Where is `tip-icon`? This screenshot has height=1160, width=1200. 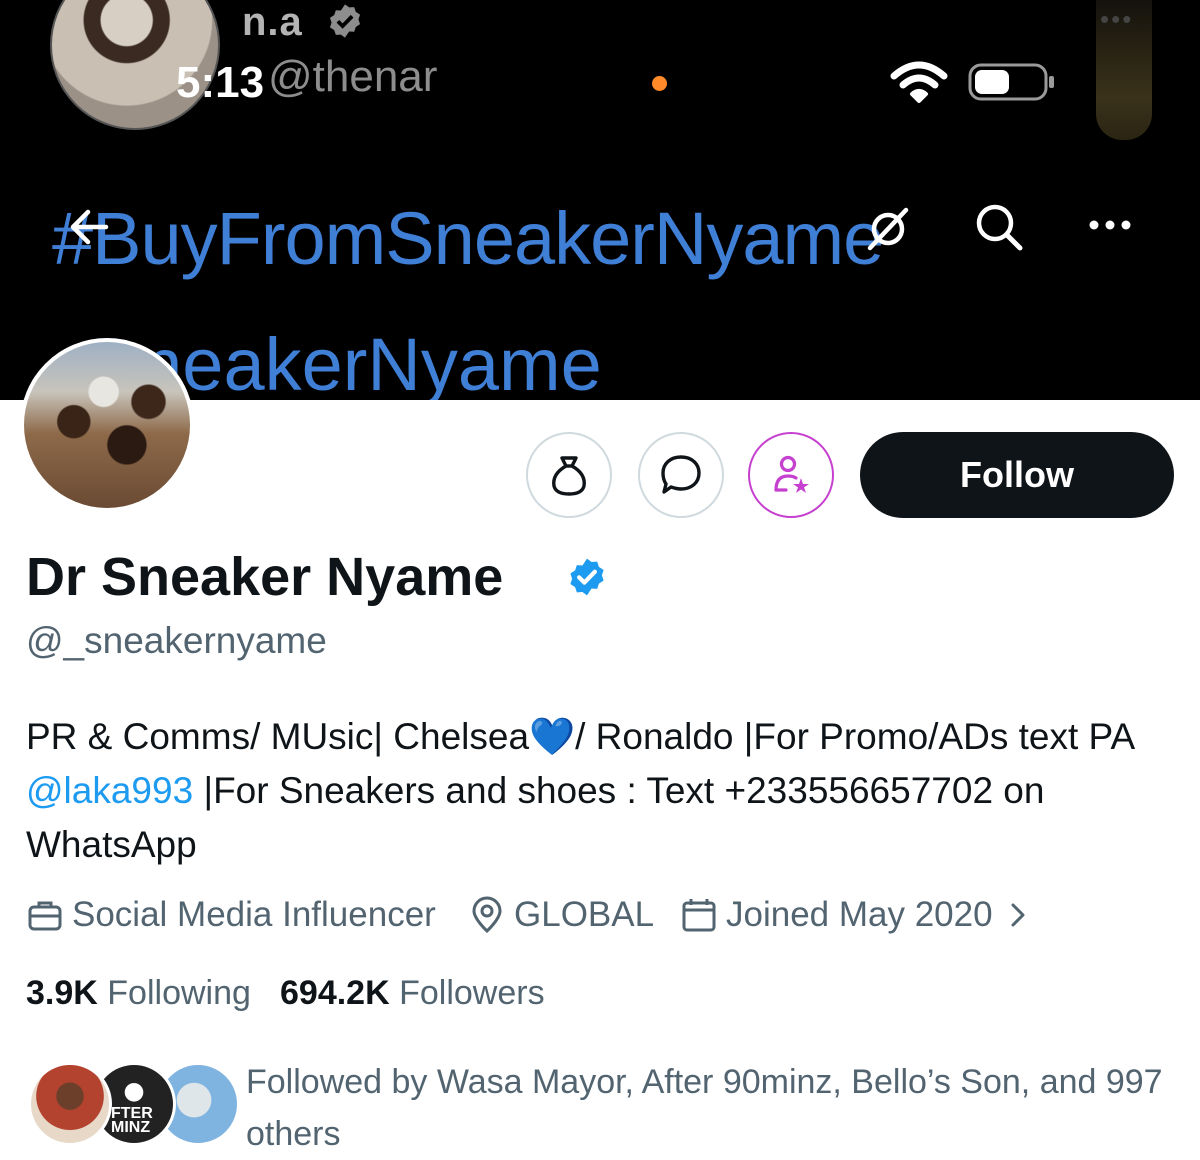 tip-icon is located at coordinates (569, 476).